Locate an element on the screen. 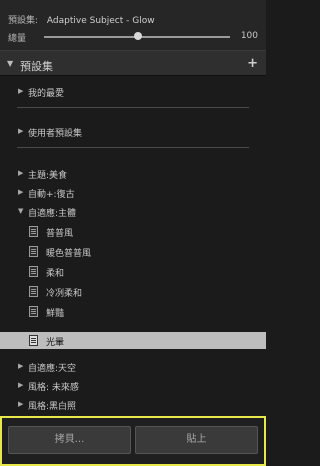 The image size is (320, 466). paste-button: 貼上 is located at coordinates (196, 440).